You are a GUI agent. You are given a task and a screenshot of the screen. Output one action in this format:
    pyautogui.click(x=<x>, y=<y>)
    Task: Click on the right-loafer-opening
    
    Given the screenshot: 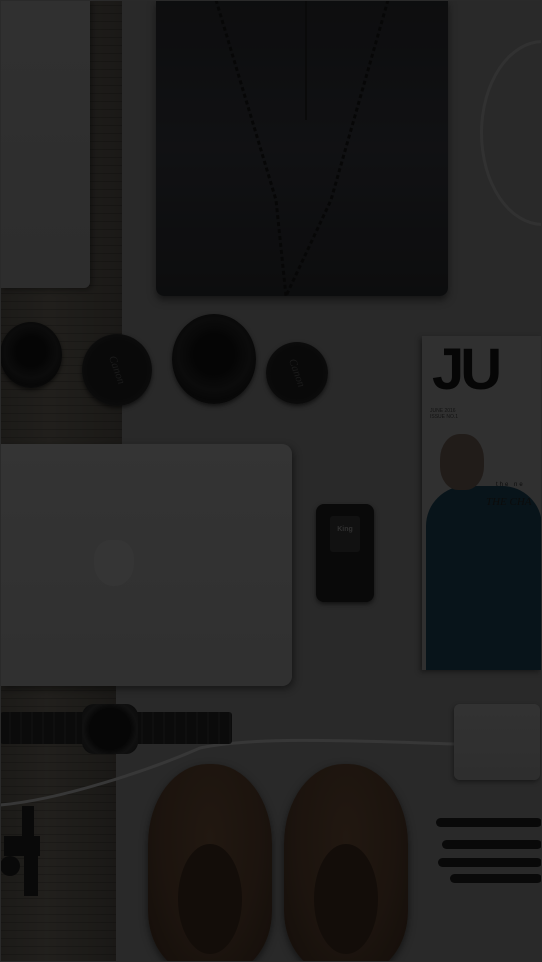 What is the action you would take?
    pyautogui.click(x=346, y=899)
    